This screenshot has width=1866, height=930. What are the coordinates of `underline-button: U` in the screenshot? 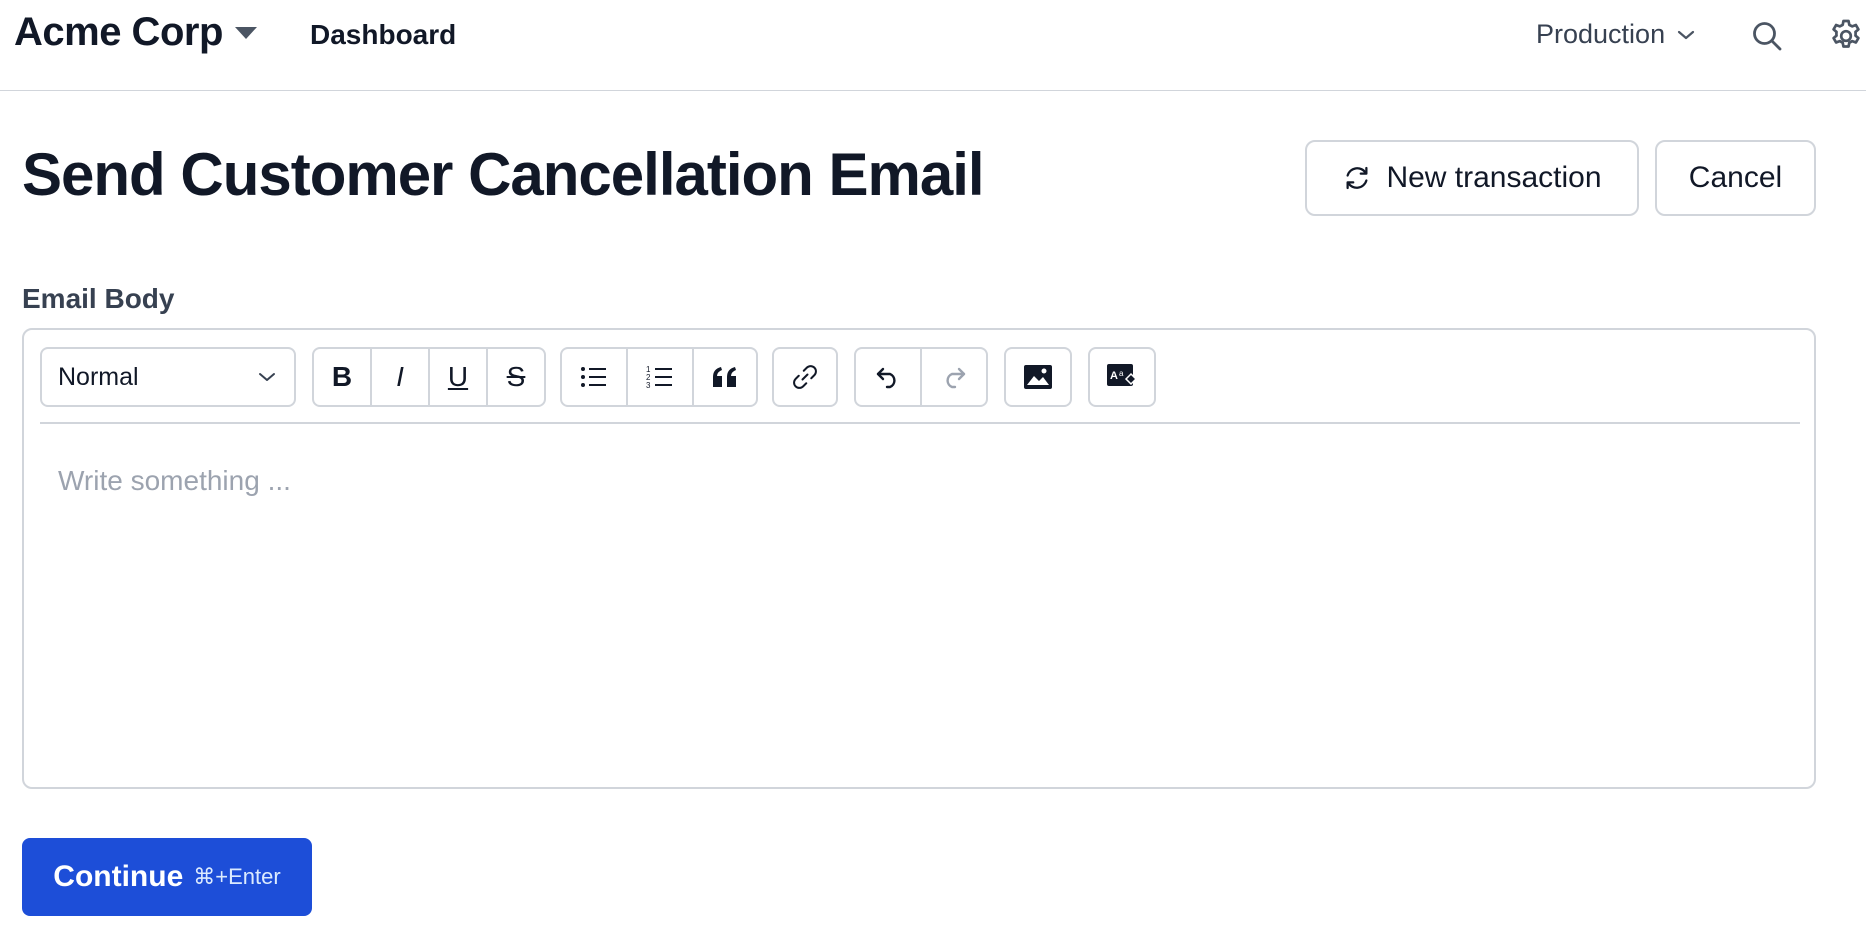 It's located at (459, 377).